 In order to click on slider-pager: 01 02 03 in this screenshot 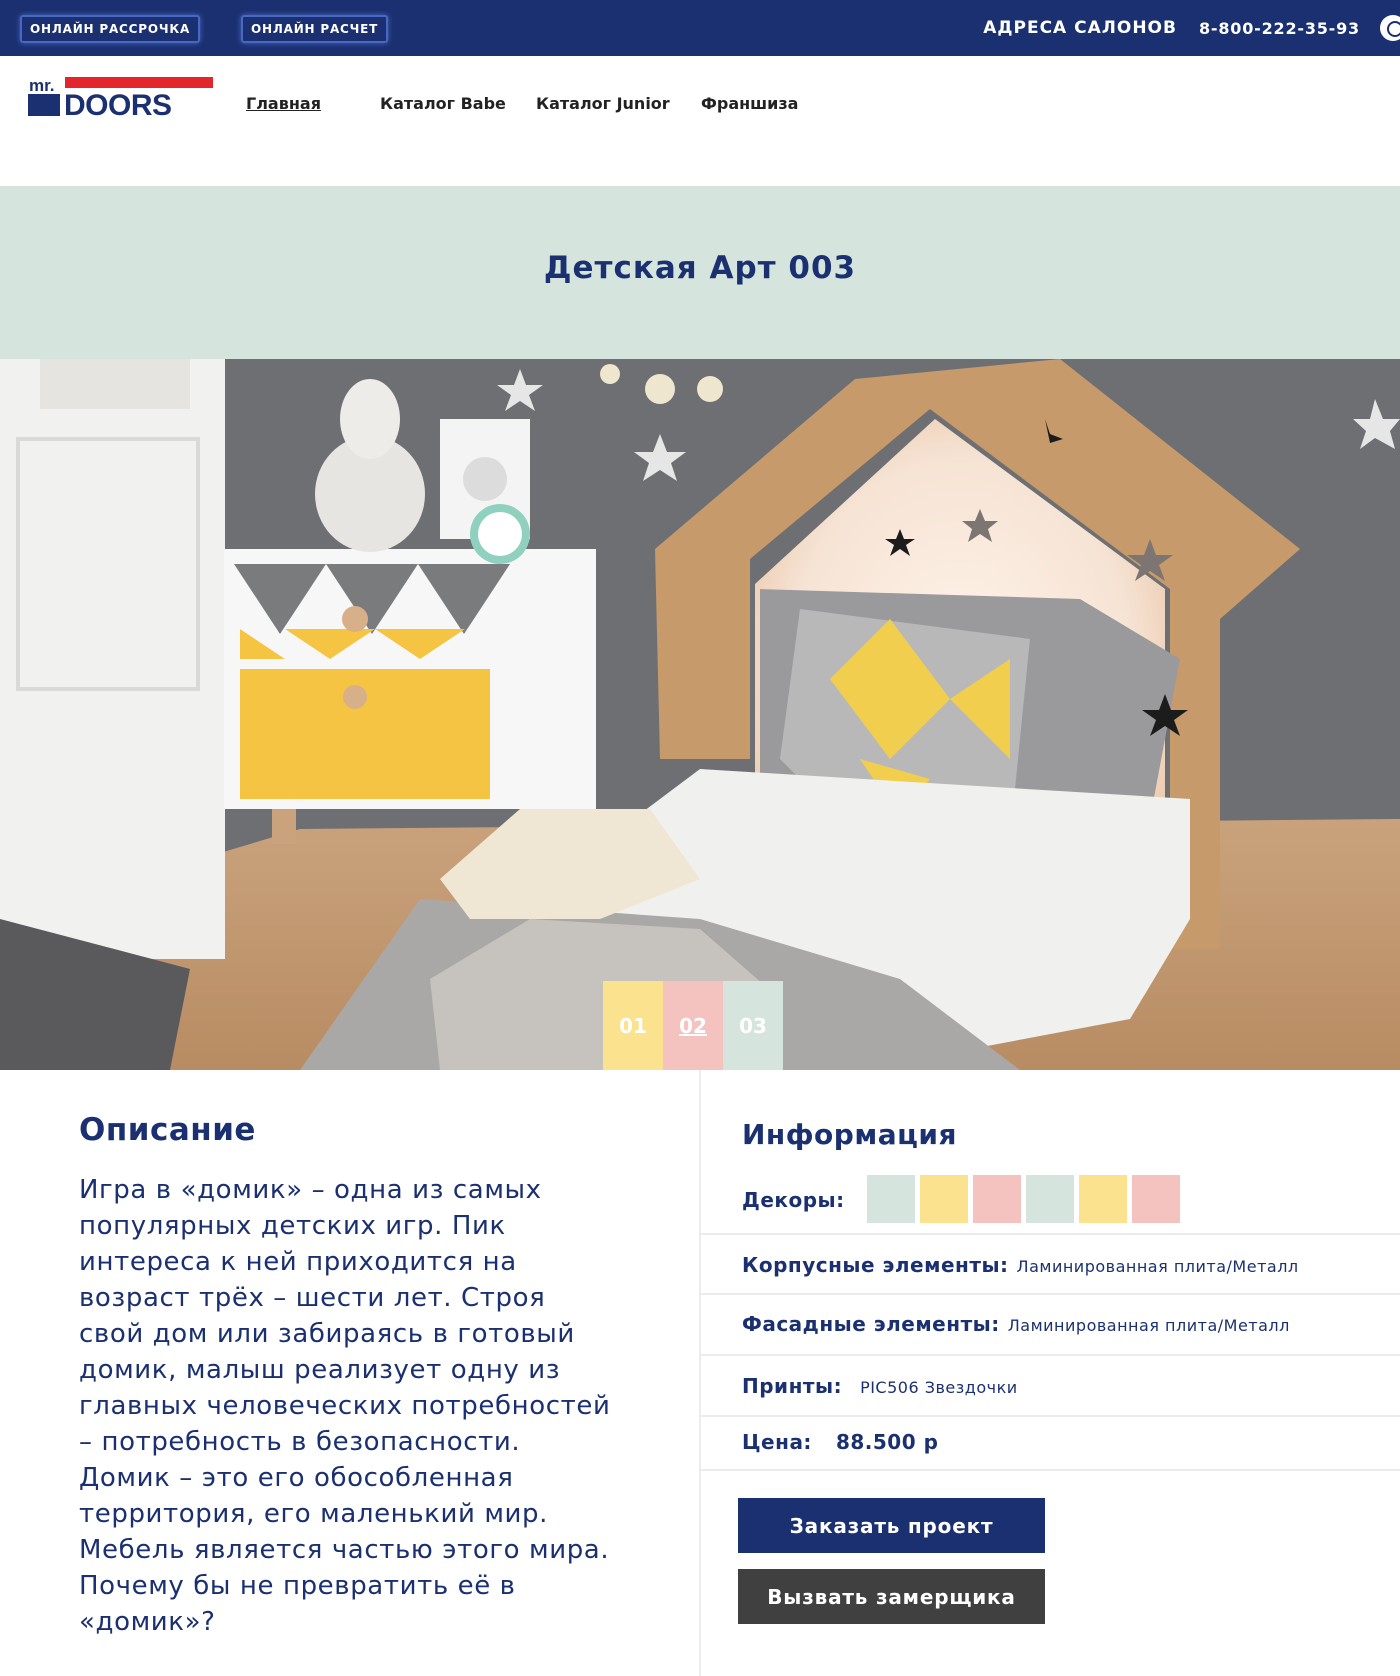, I will do `click(693, 1025)`.